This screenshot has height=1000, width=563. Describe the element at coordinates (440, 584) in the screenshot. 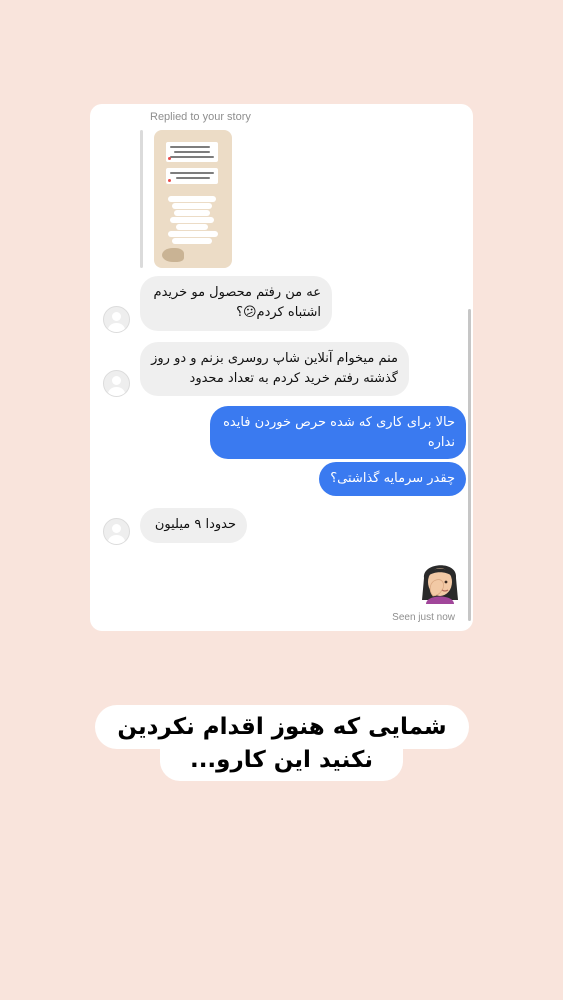

I see `face-palm-memoji-icon` at that location.